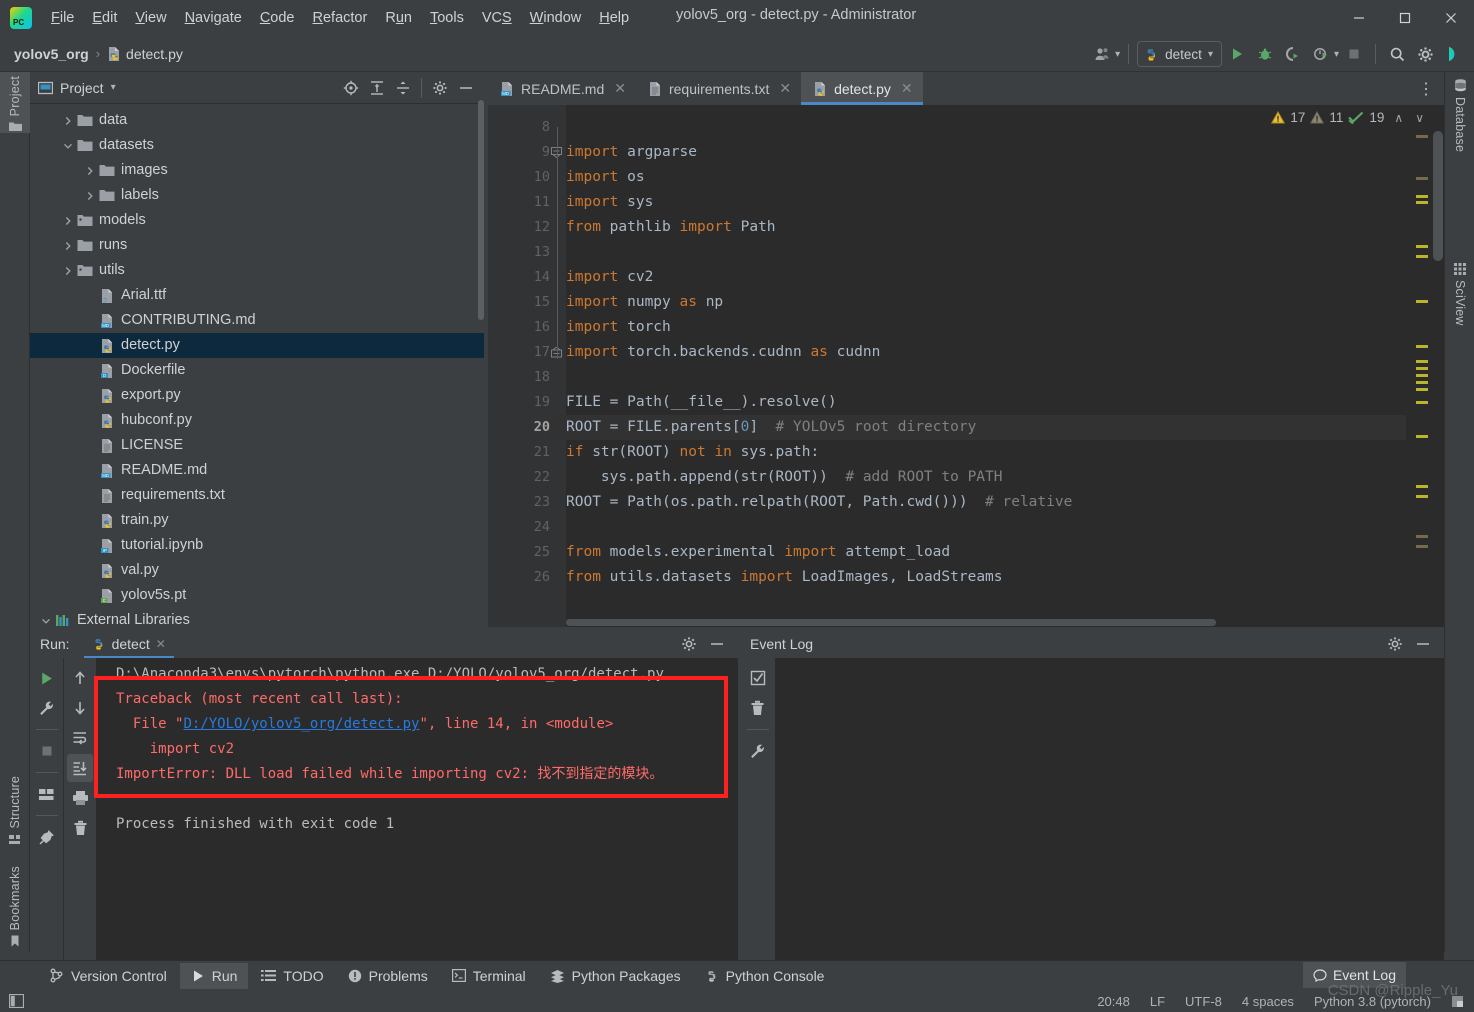 The image size is (1474, 1012). Describe the element at coordinates (104, 18) in the screenshot. I see `menu-item-edit: Edit` at that location.